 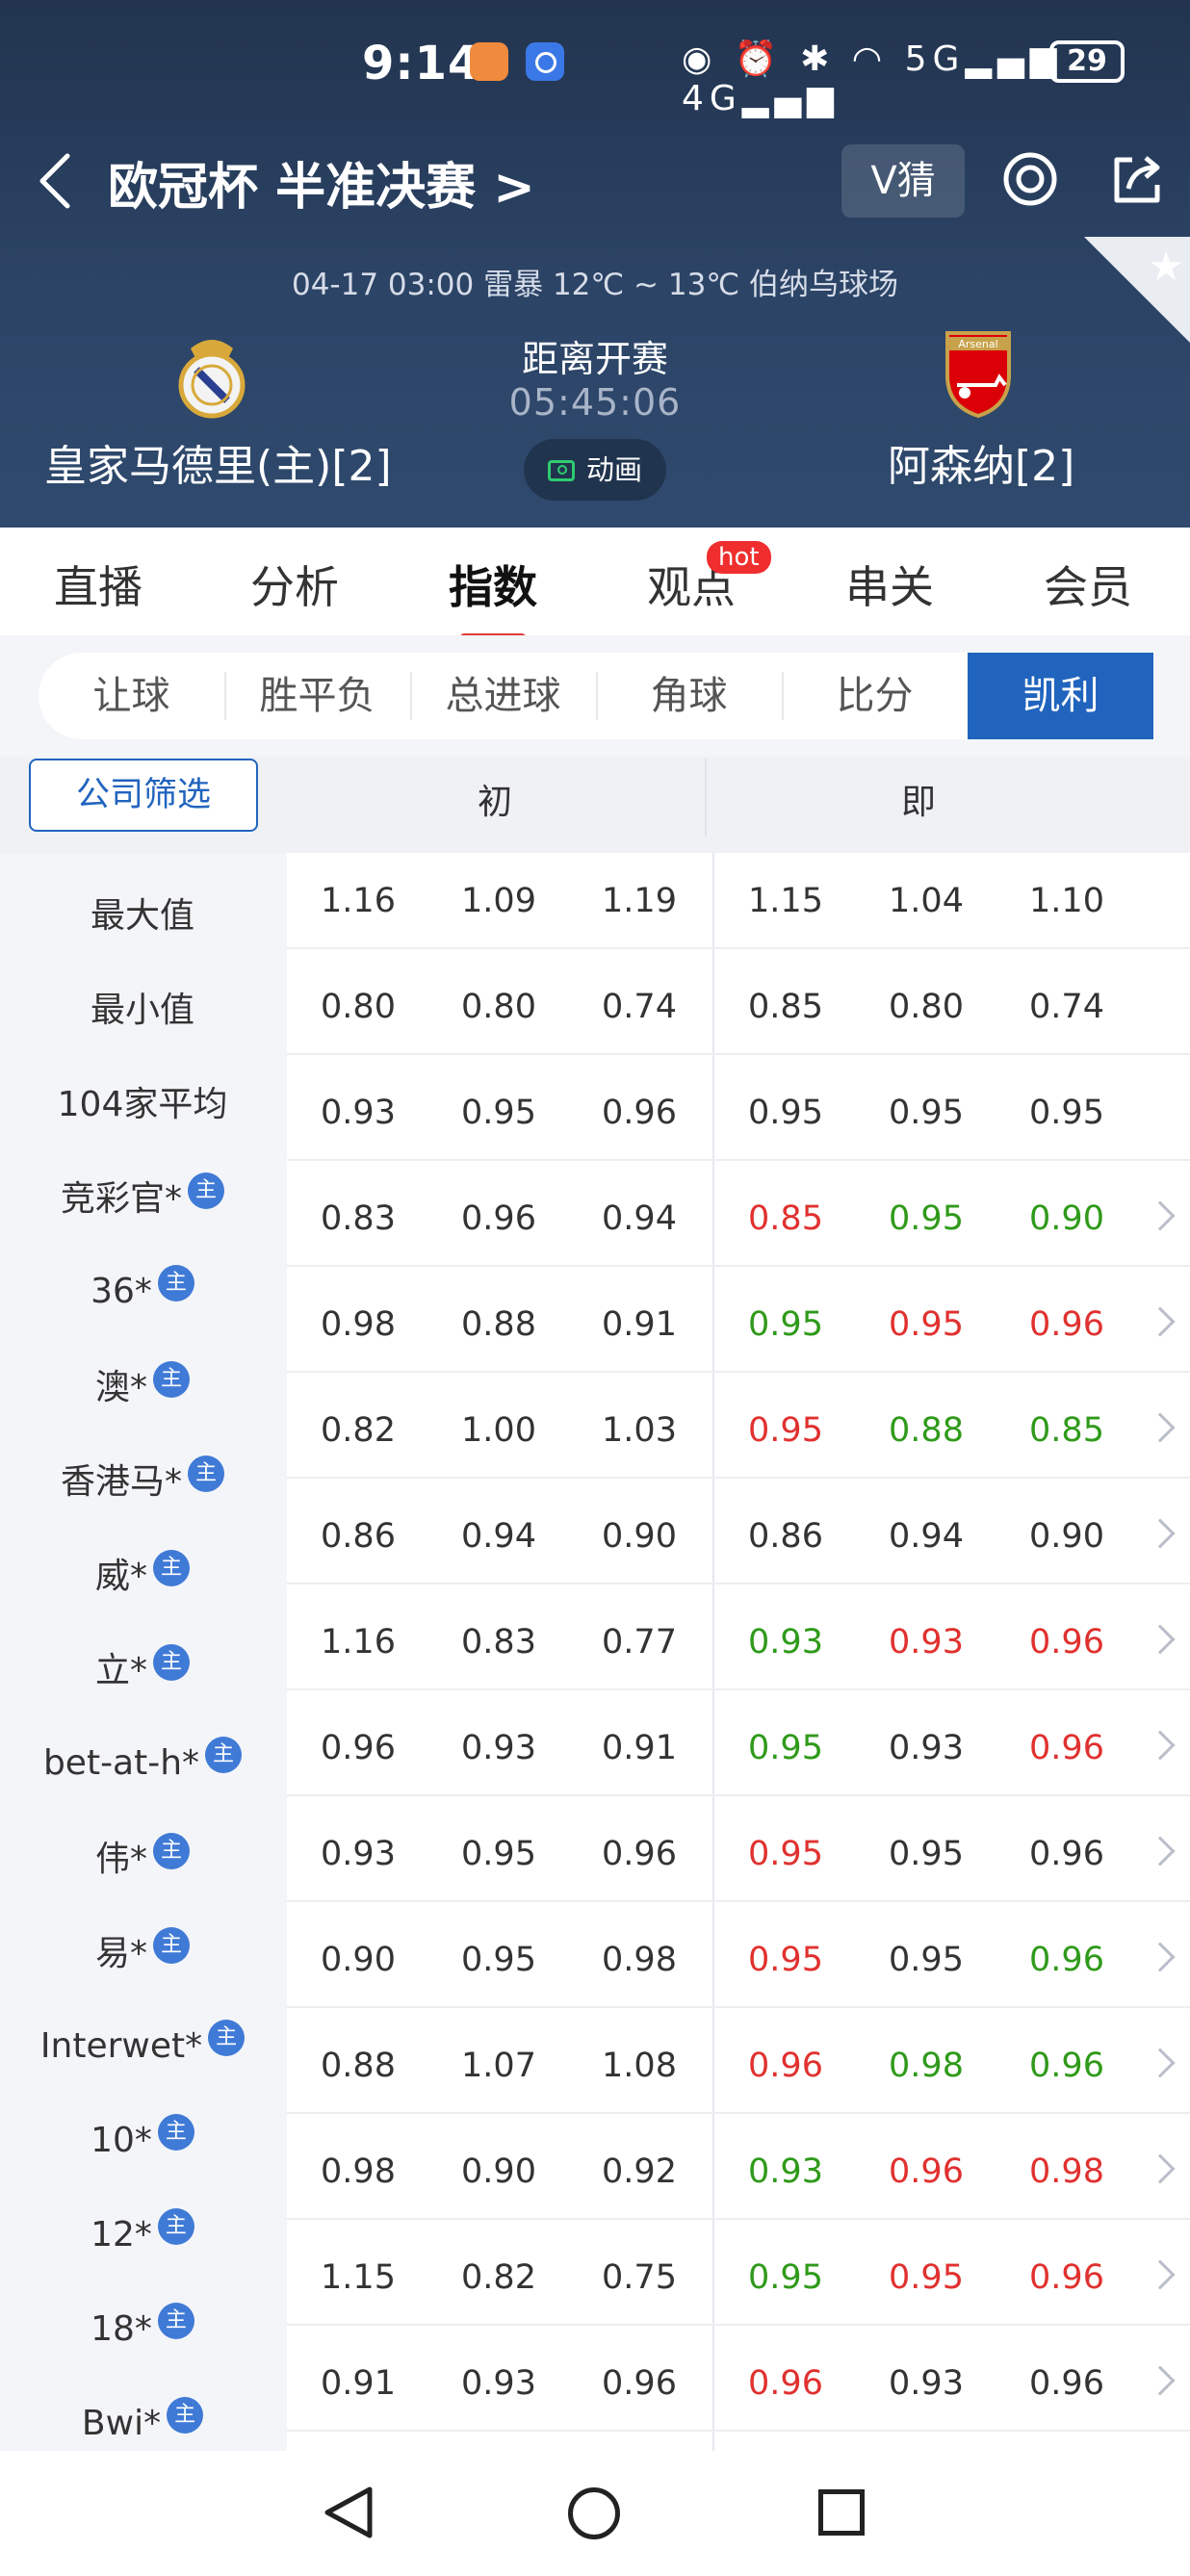 I want to click on competition-title: 欧冠杯 半准决赛 >, so click(x=322, y=183).